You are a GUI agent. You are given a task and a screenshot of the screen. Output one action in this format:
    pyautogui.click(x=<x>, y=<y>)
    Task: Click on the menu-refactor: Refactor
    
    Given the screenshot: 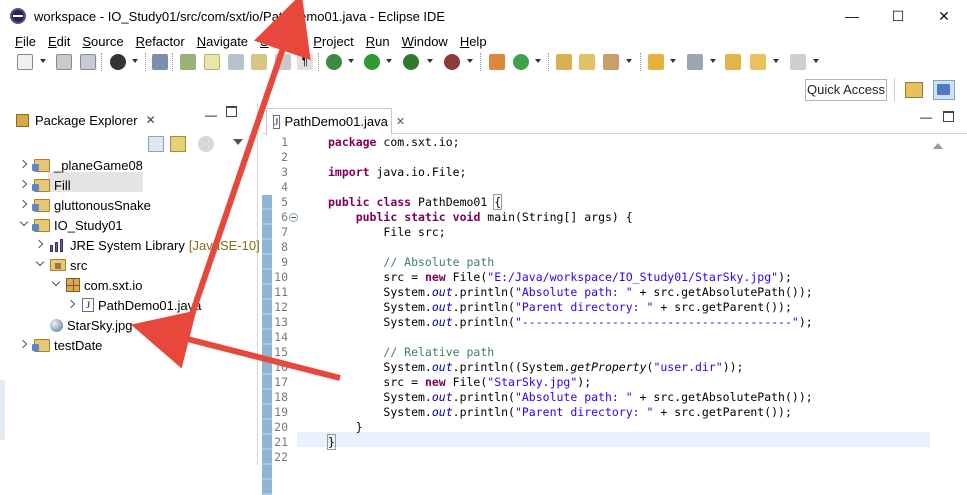 What is the action you would take?
    pyautogui.click(x=160, y=42)
    